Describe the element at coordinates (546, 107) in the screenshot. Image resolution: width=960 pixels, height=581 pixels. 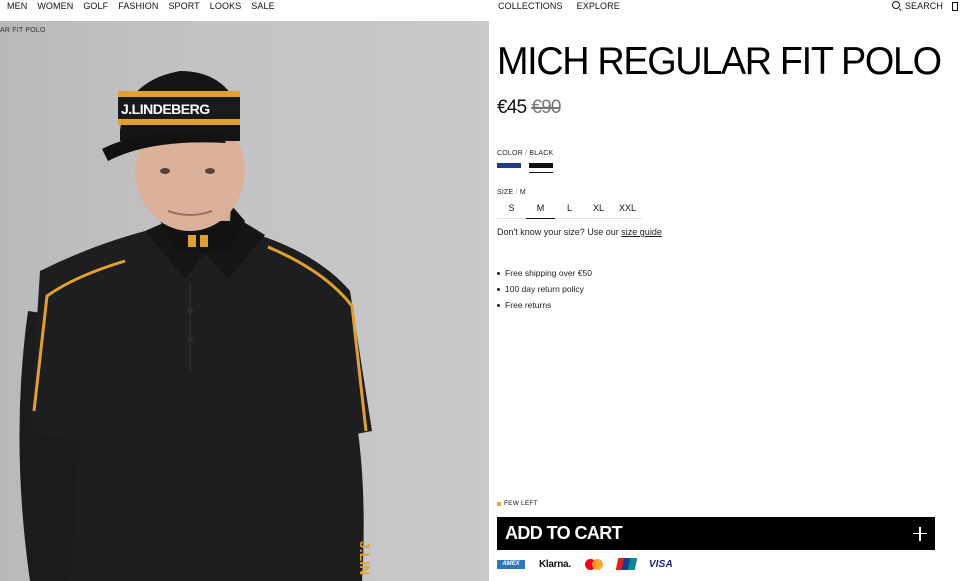
I see `price-original: €90` at that location.